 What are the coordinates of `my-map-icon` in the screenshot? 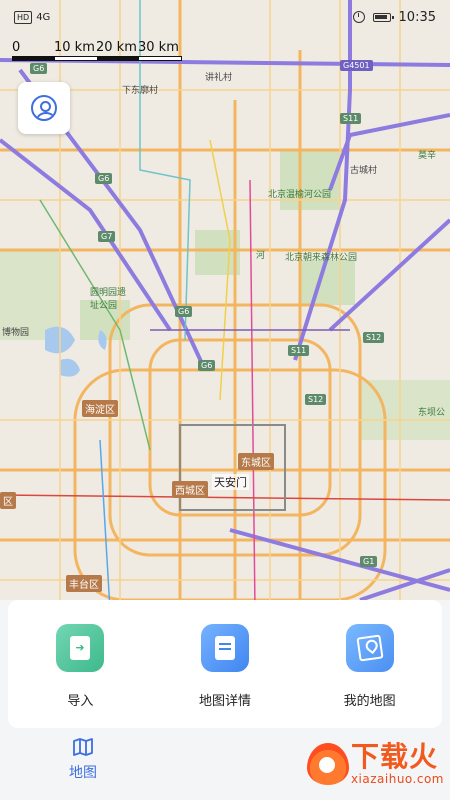 It's located at (369, 648).